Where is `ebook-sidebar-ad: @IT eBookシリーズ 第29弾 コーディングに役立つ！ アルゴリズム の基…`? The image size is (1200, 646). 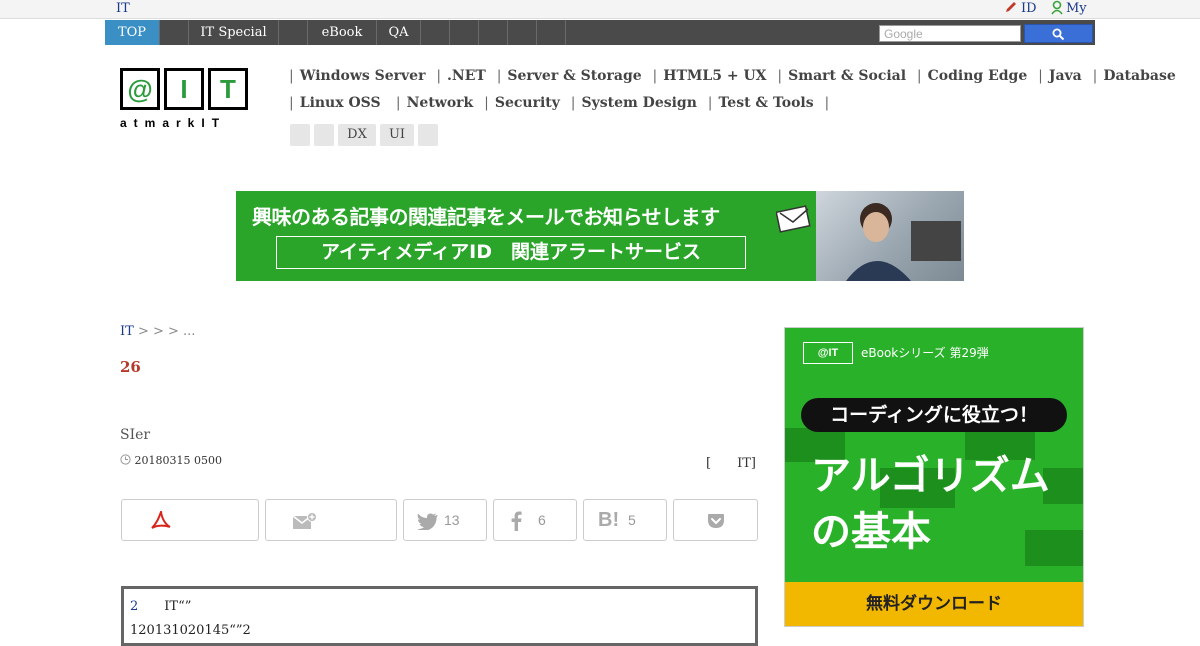 ebook-sidebar-ad: @IT eBookシリーズ 第29弾 コーディングに役立つ！ アルゴリズム の基… is located at coordinates (934, 477).